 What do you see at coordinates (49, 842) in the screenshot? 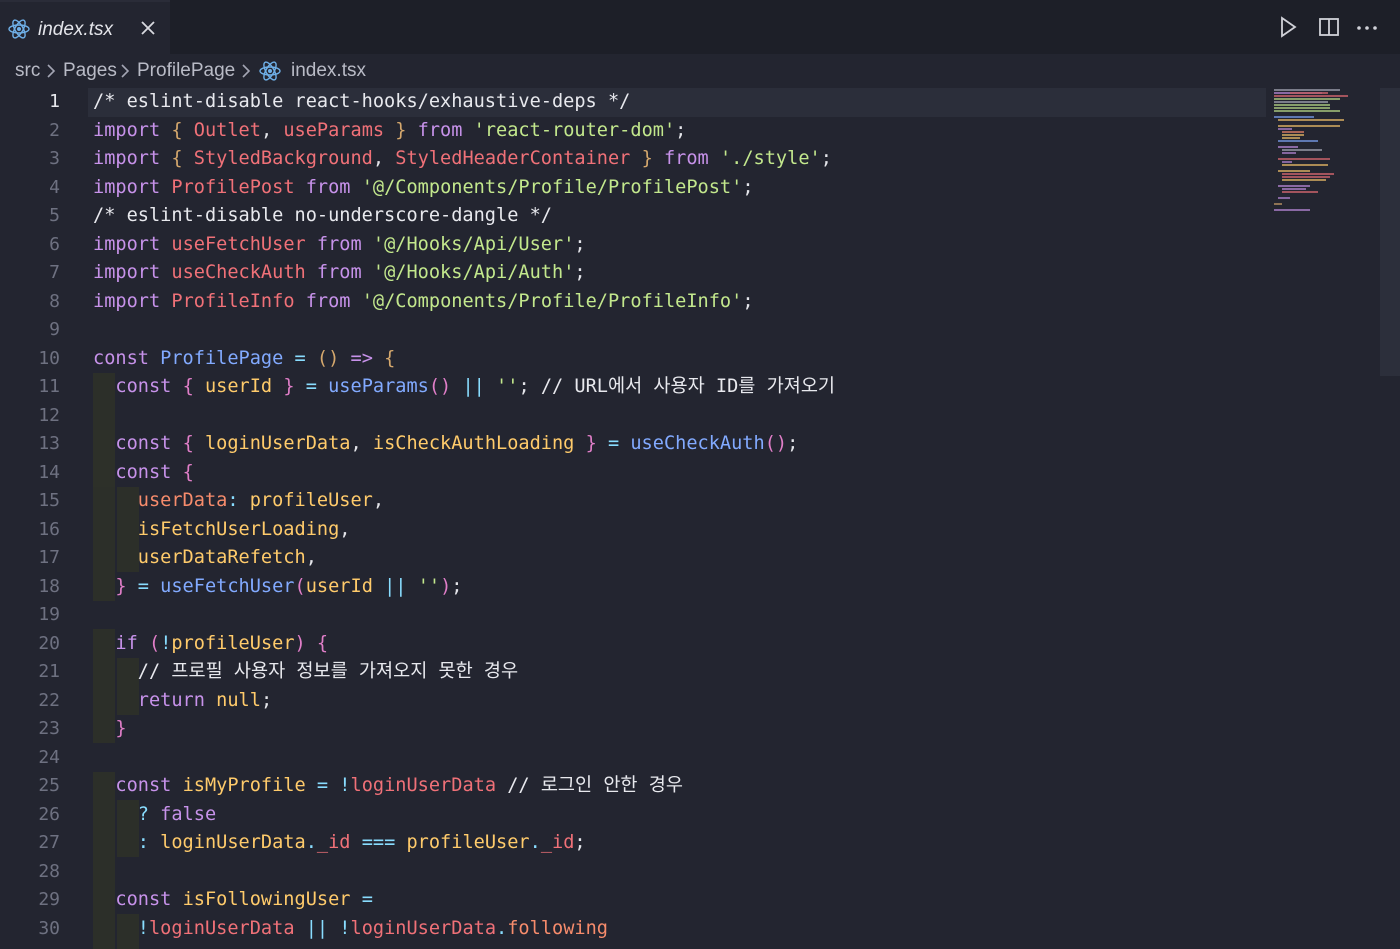
I see `line-number: 27` at bounding box center [49, 842].